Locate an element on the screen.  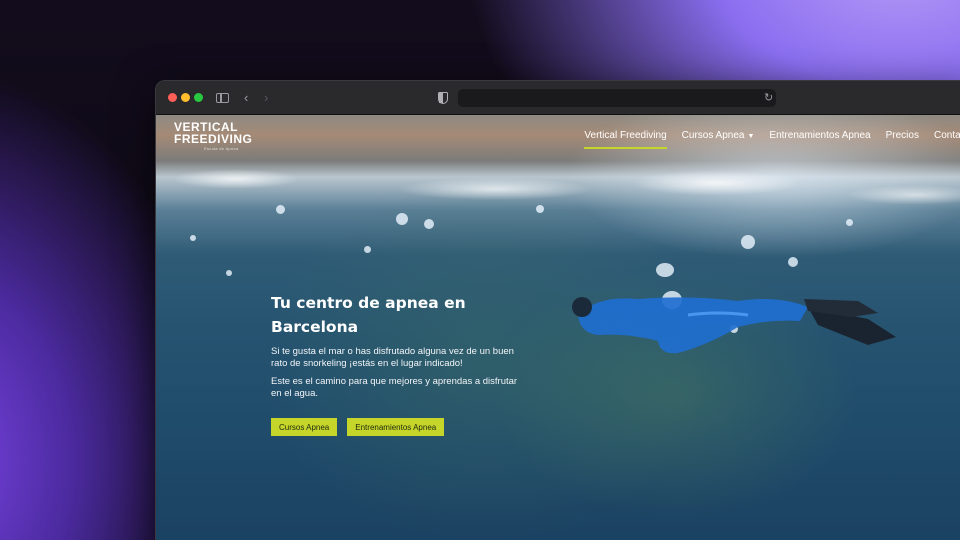
close-window-button is located at coordinates (172, 97).